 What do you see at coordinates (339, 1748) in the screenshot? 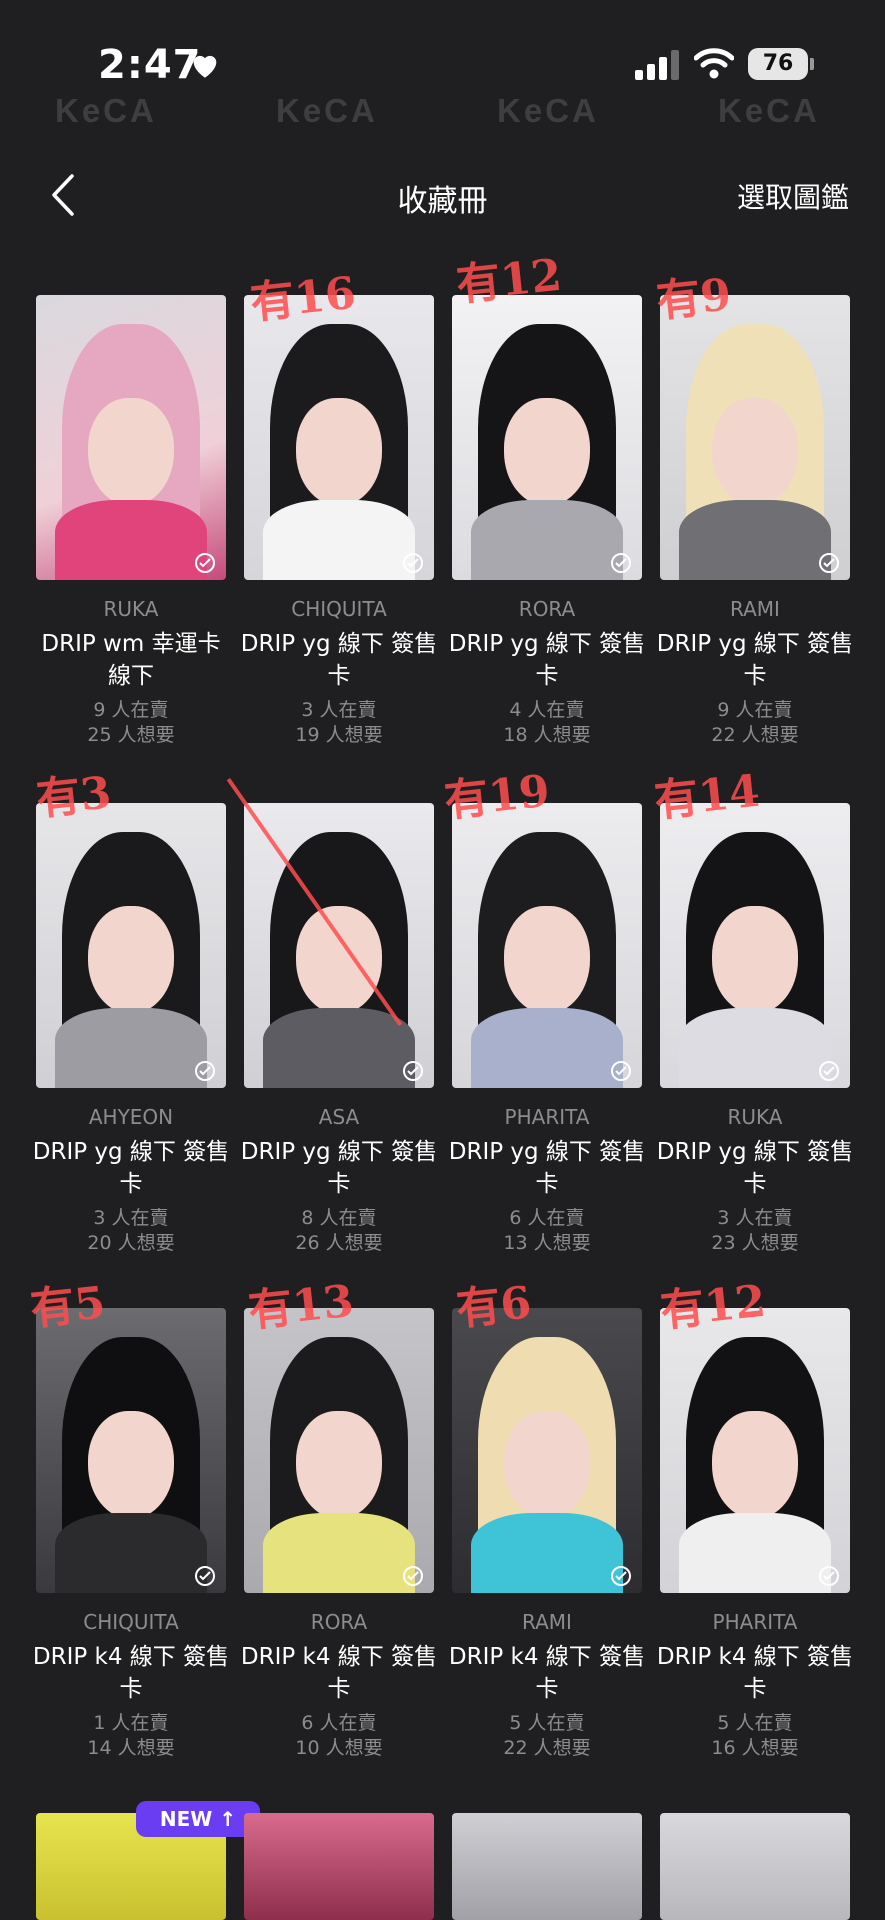
I see `wanting-count: 10 人想要` at bounding box center [339, 1748].